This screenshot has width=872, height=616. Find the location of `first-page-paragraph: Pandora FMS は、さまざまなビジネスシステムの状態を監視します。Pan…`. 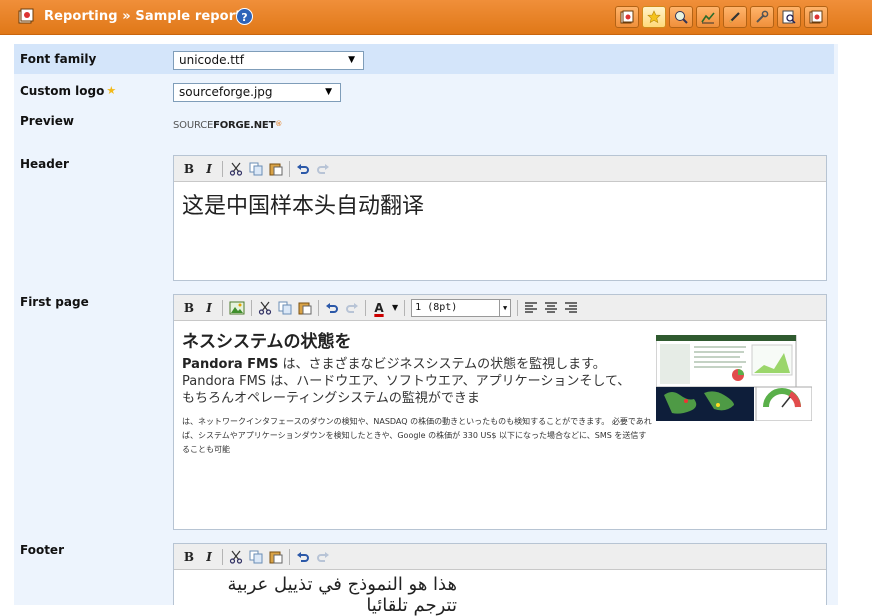

first-page-paragraph: Pandora FMS は、さまざまなビジネスシステムの状態を監視します。Pan… is located at coordinates (412, 381).